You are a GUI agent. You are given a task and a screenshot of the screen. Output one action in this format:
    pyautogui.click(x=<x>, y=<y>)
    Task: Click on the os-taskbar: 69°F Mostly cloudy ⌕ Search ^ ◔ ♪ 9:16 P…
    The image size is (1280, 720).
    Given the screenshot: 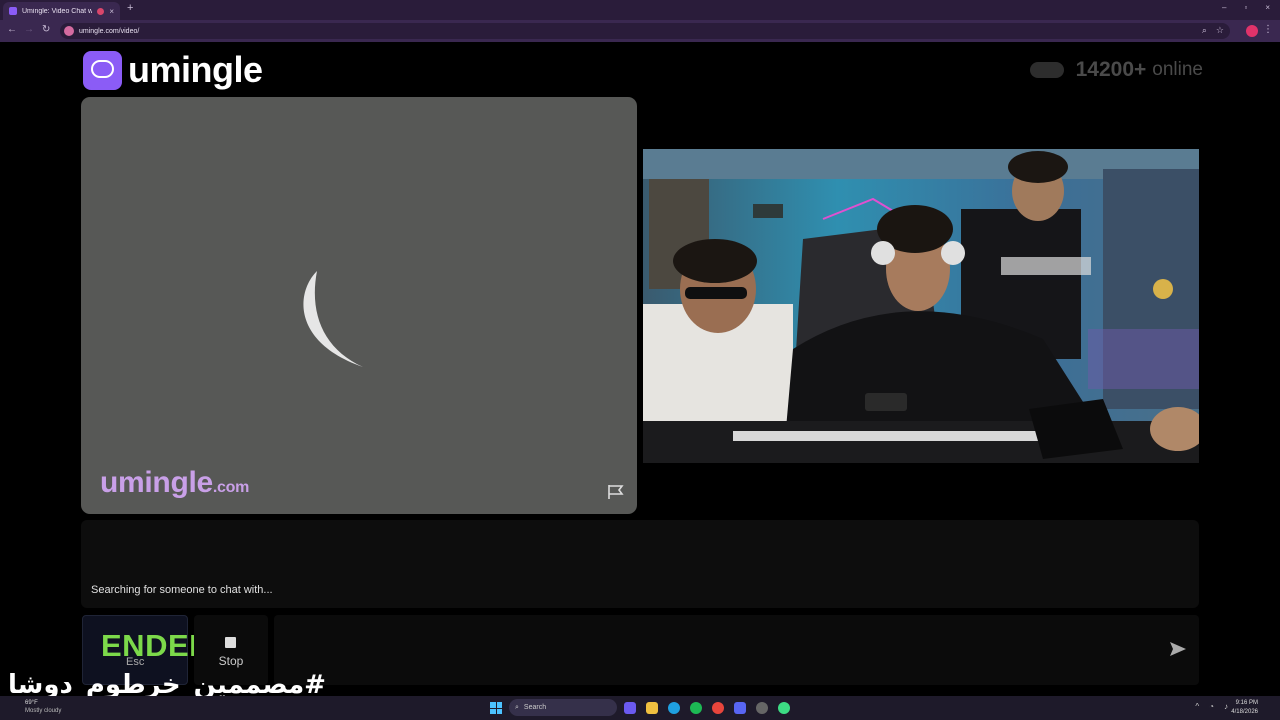 What is the action you would take?
    pyautogui.click(x=640, y=708)
    